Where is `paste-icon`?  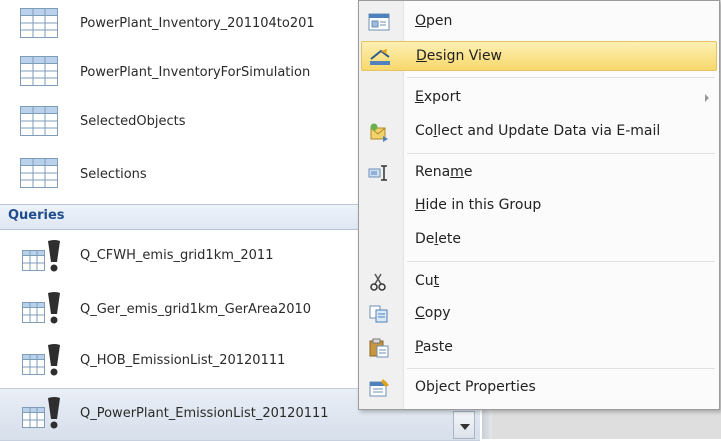
paste-icon is located at coordinates (379, 348).